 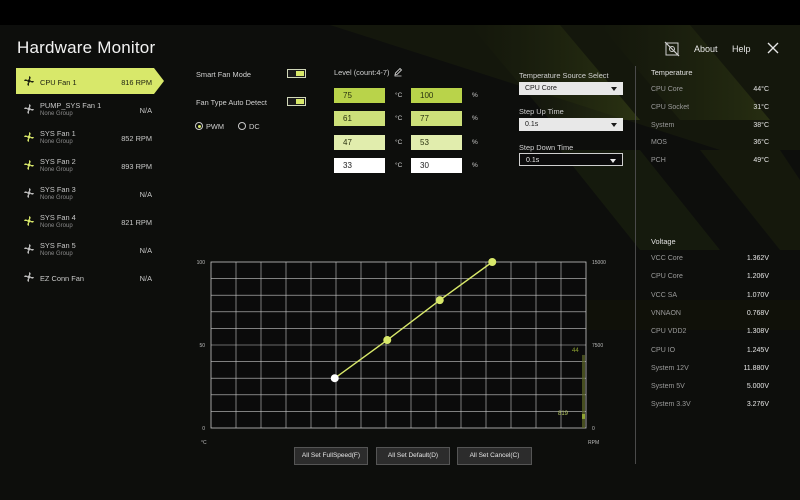 I want to click on level-3-speed-input: 53, so click(x=436, y=142).